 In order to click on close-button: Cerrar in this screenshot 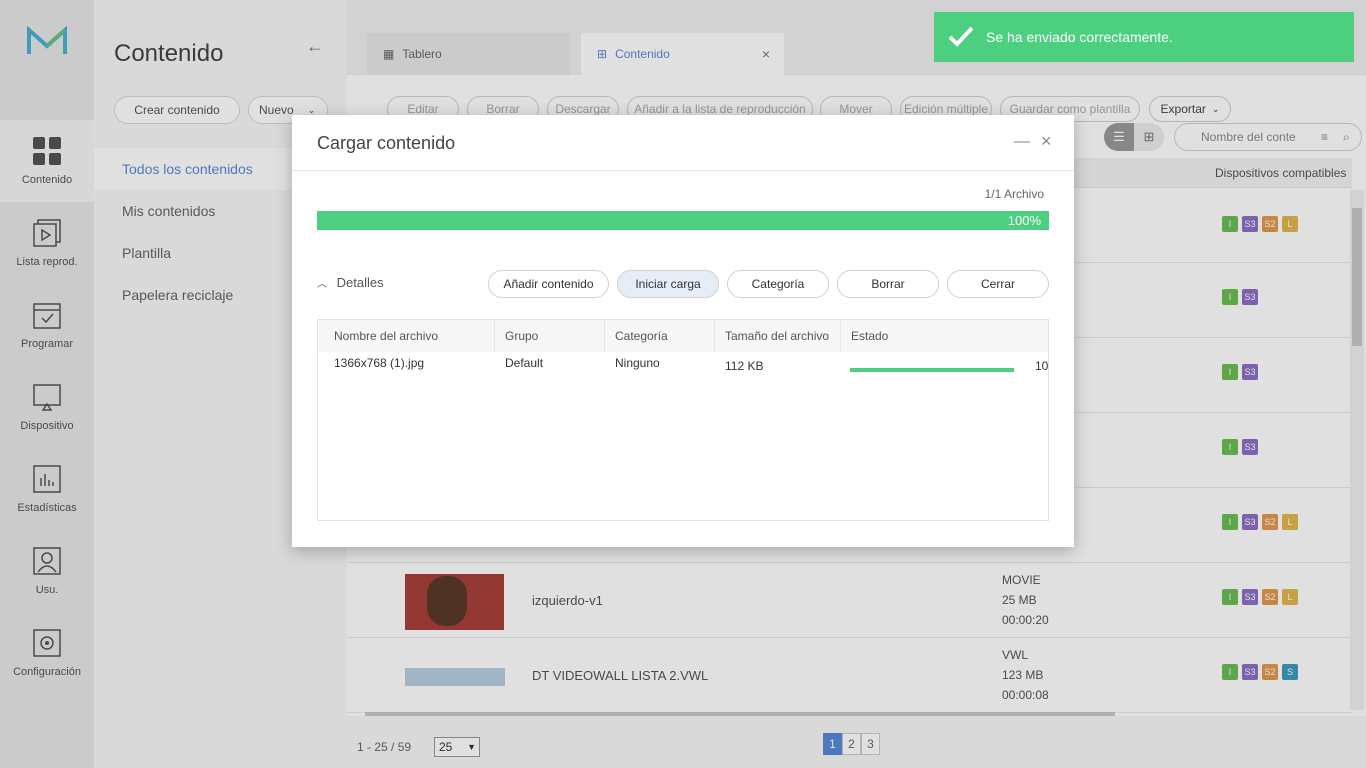, I will do `click(998, 284)`.